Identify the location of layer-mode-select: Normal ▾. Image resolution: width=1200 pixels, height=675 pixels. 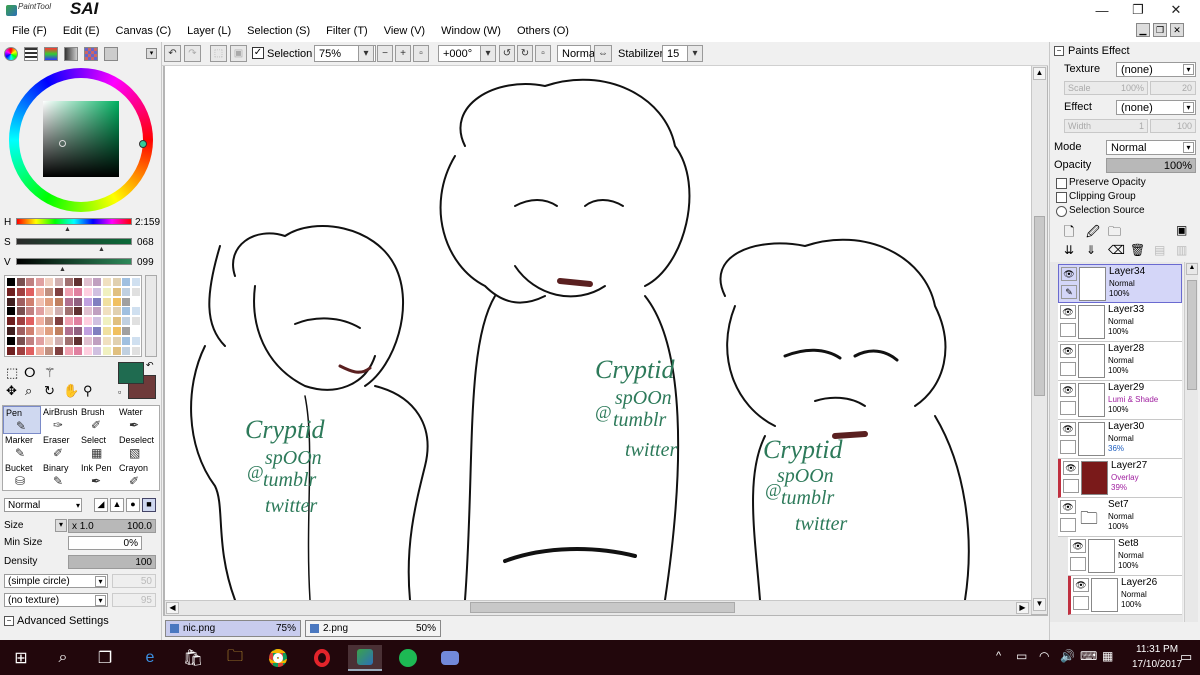
(1151, 147).